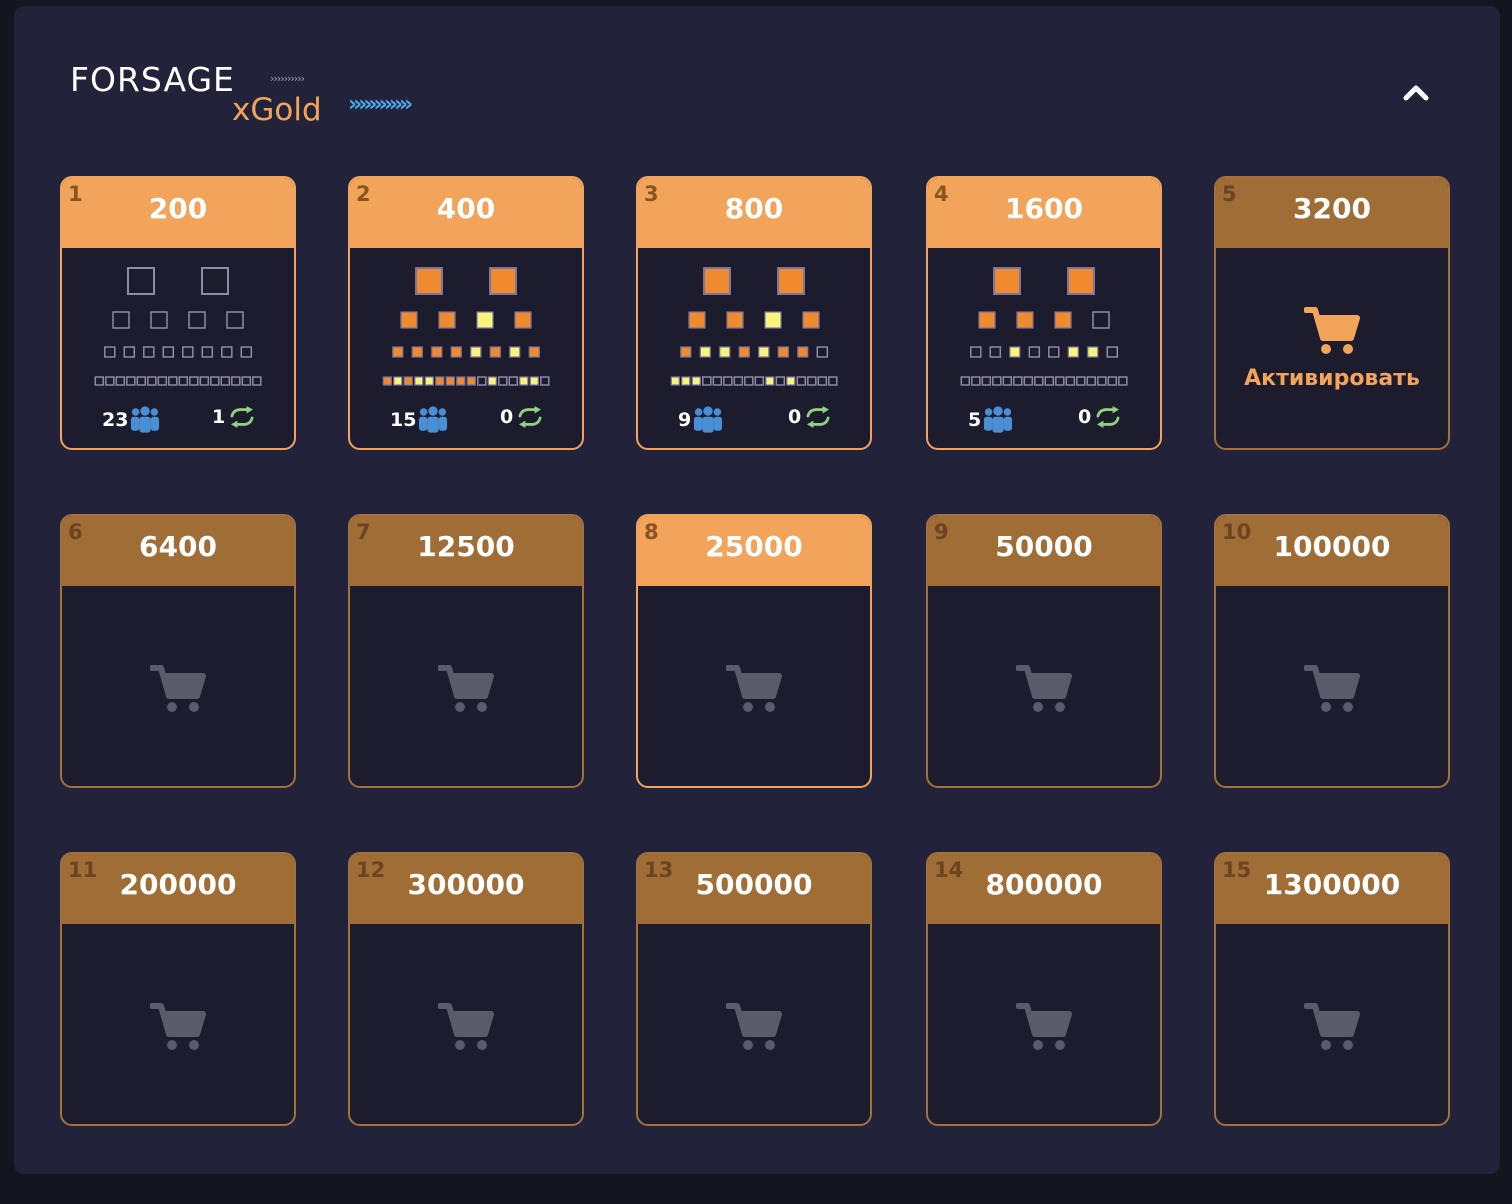  I want to click on level-card-7: 7 12500, so click(466, 651).